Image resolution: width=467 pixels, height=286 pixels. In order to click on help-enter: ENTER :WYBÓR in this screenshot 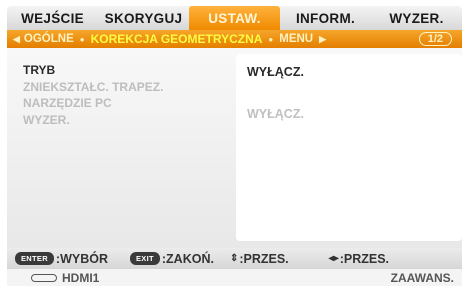, I will do `click(61, 259)`.